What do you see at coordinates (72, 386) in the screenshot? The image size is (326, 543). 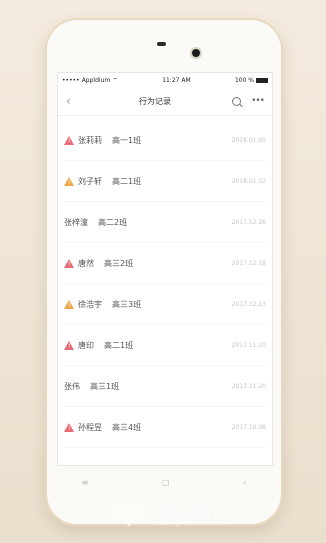 I see `student-name: 张伟` at bounding box center [72, 386].